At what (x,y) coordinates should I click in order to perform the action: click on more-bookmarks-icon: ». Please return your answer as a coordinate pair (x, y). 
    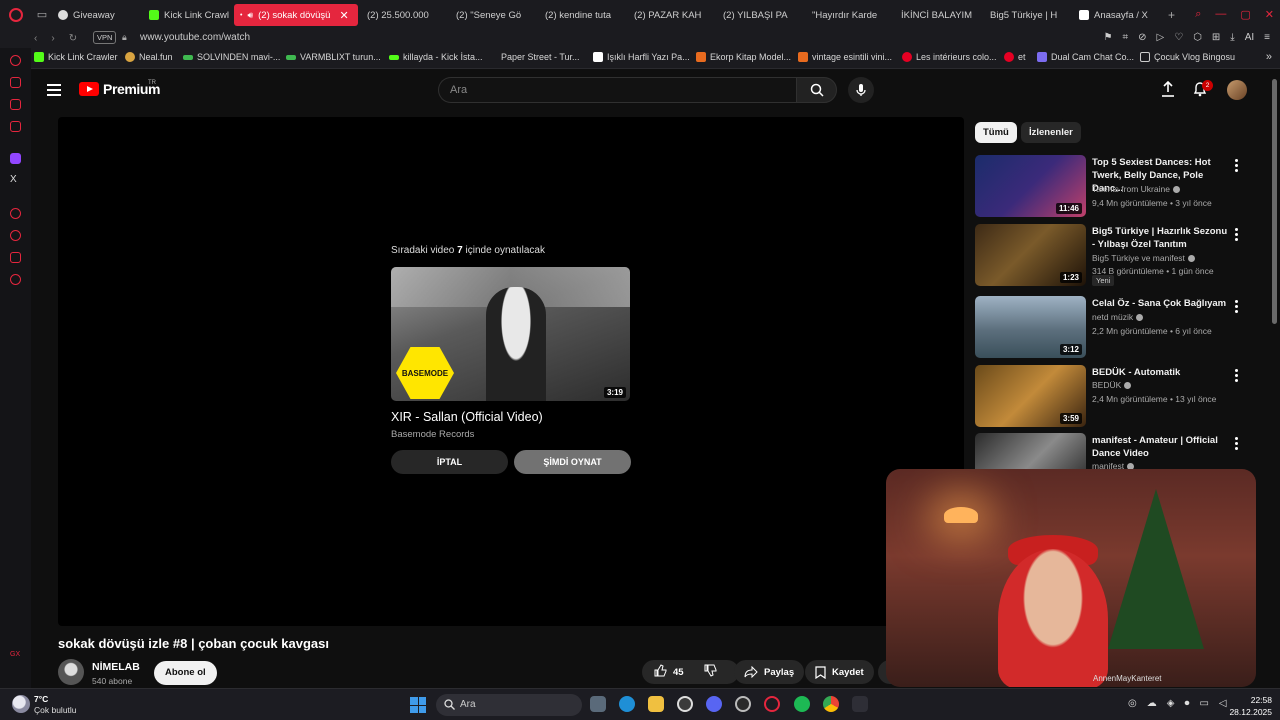
    Looking at the image, I should click on (1269, 57).